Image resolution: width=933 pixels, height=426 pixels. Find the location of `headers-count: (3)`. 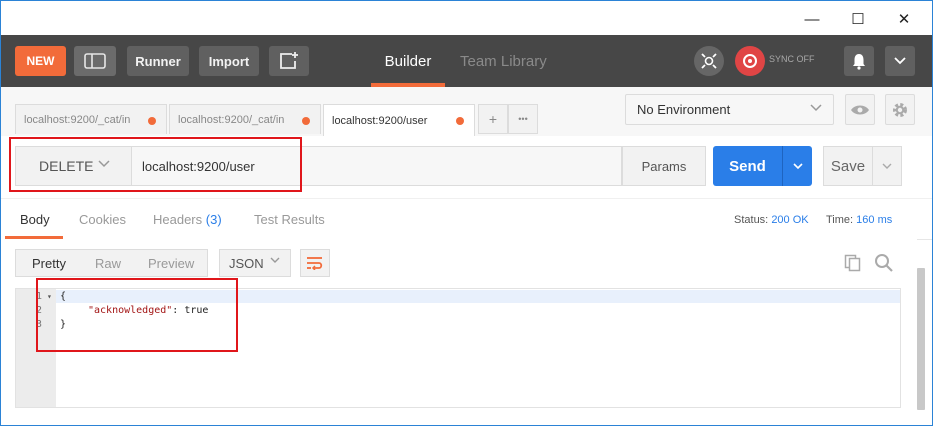

headers-count: (3) is located at coordinates (213, 219).